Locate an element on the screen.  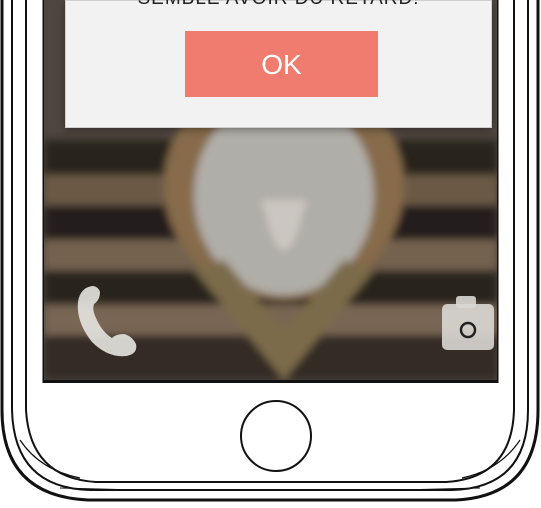
dialog-message: SEMBLE AVOIR DU RETARD! is located at coordinates (278, 5).